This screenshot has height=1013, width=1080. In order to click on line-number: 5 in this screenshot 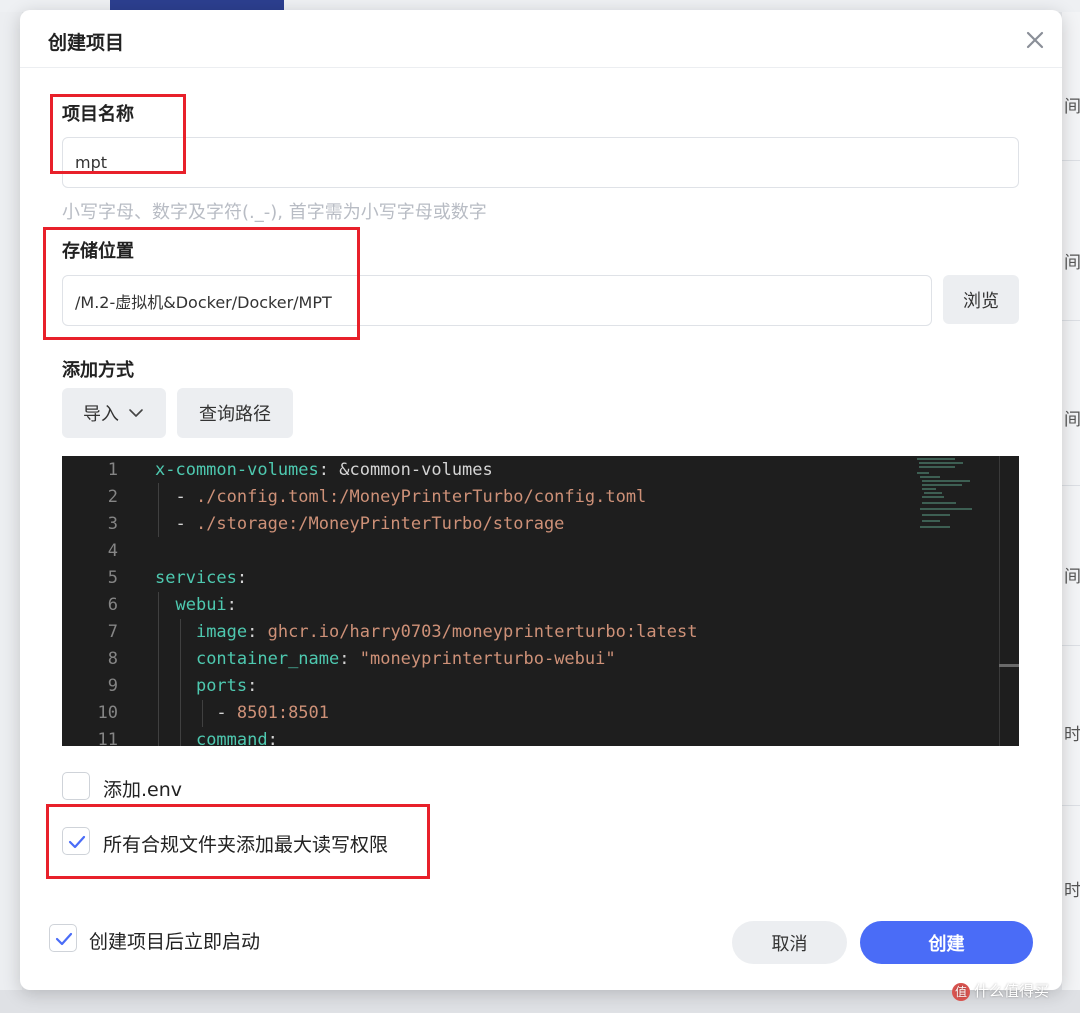, I will do `click(112, 578)`.